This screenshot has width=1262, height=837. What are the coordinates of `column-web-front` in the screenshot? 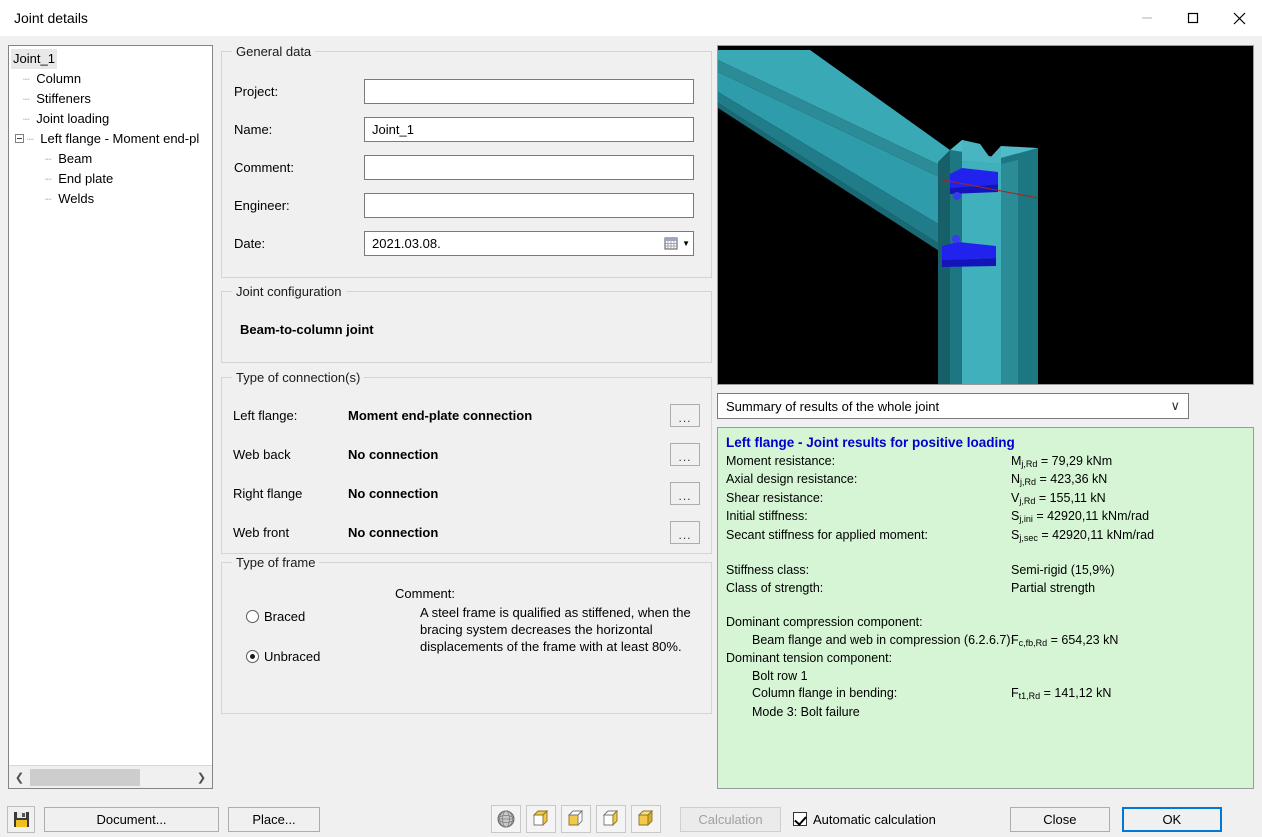 It's located at (981, 272).